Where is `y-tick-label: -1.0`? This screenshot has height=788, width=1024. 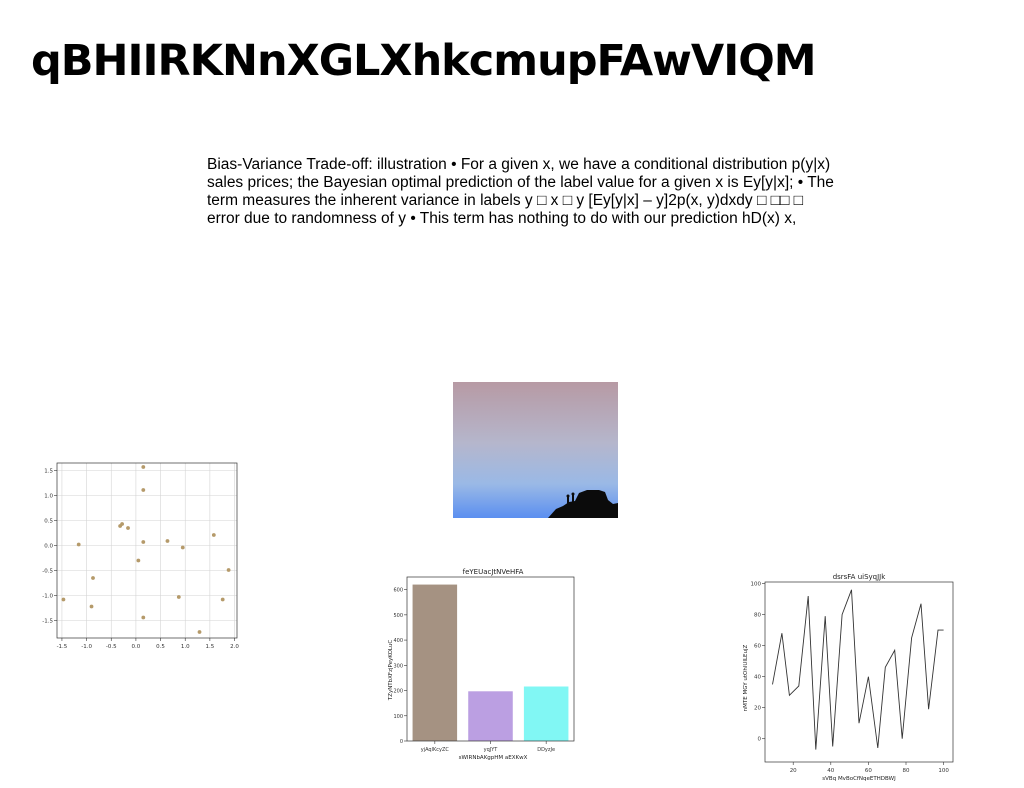
y-tick-label: -1.0 is located at coordinates (47, 597).